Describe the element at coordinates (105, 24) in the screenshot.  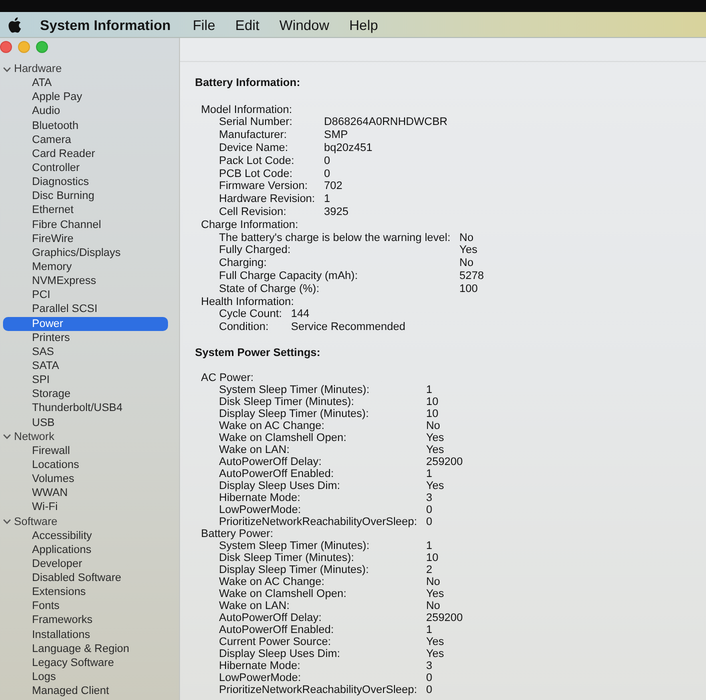
I see `app-menu: System Information` at that location.